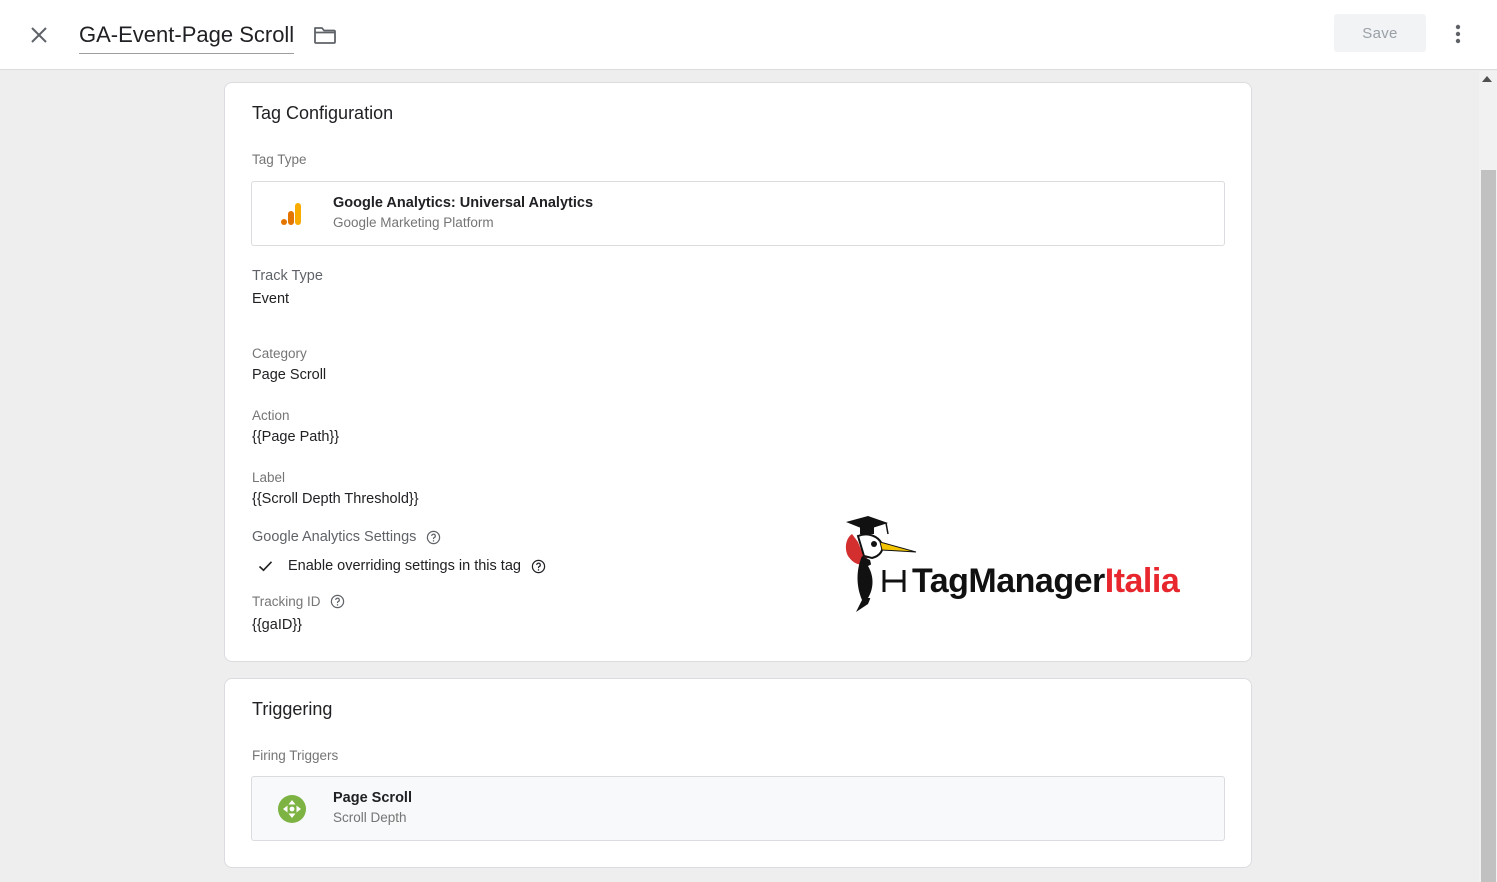 The height and width of the screenshot is (882, 1497). What do you see at coordinates (271, 299) in the screenshot?
I see `track-type-value: Event` at bounding box center [271, 299].